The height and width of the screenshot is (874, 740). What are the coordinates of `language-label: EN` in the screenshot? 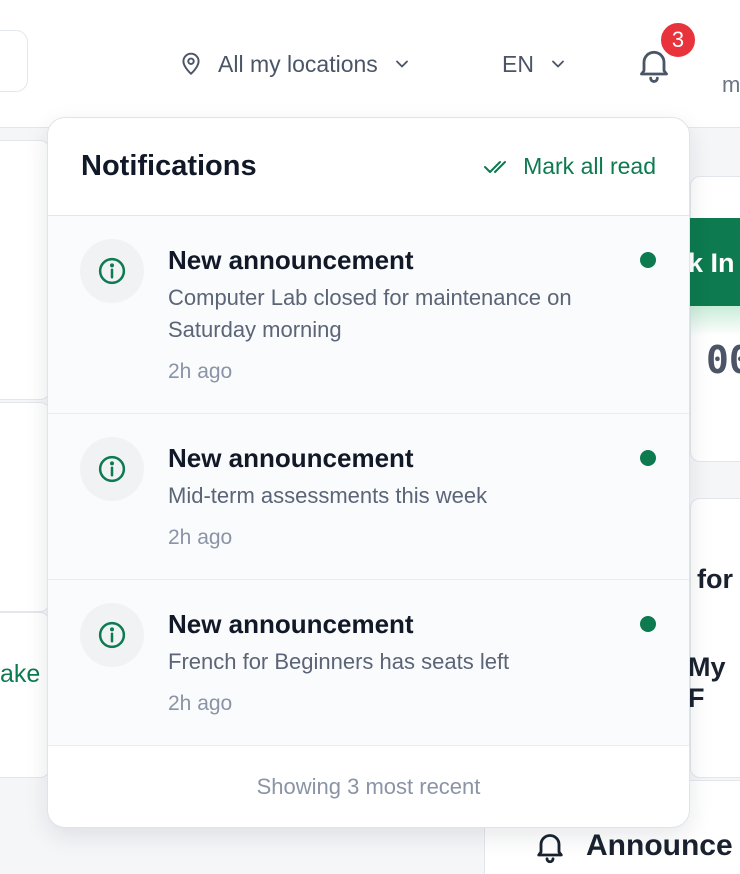 It's located at (518, 63).